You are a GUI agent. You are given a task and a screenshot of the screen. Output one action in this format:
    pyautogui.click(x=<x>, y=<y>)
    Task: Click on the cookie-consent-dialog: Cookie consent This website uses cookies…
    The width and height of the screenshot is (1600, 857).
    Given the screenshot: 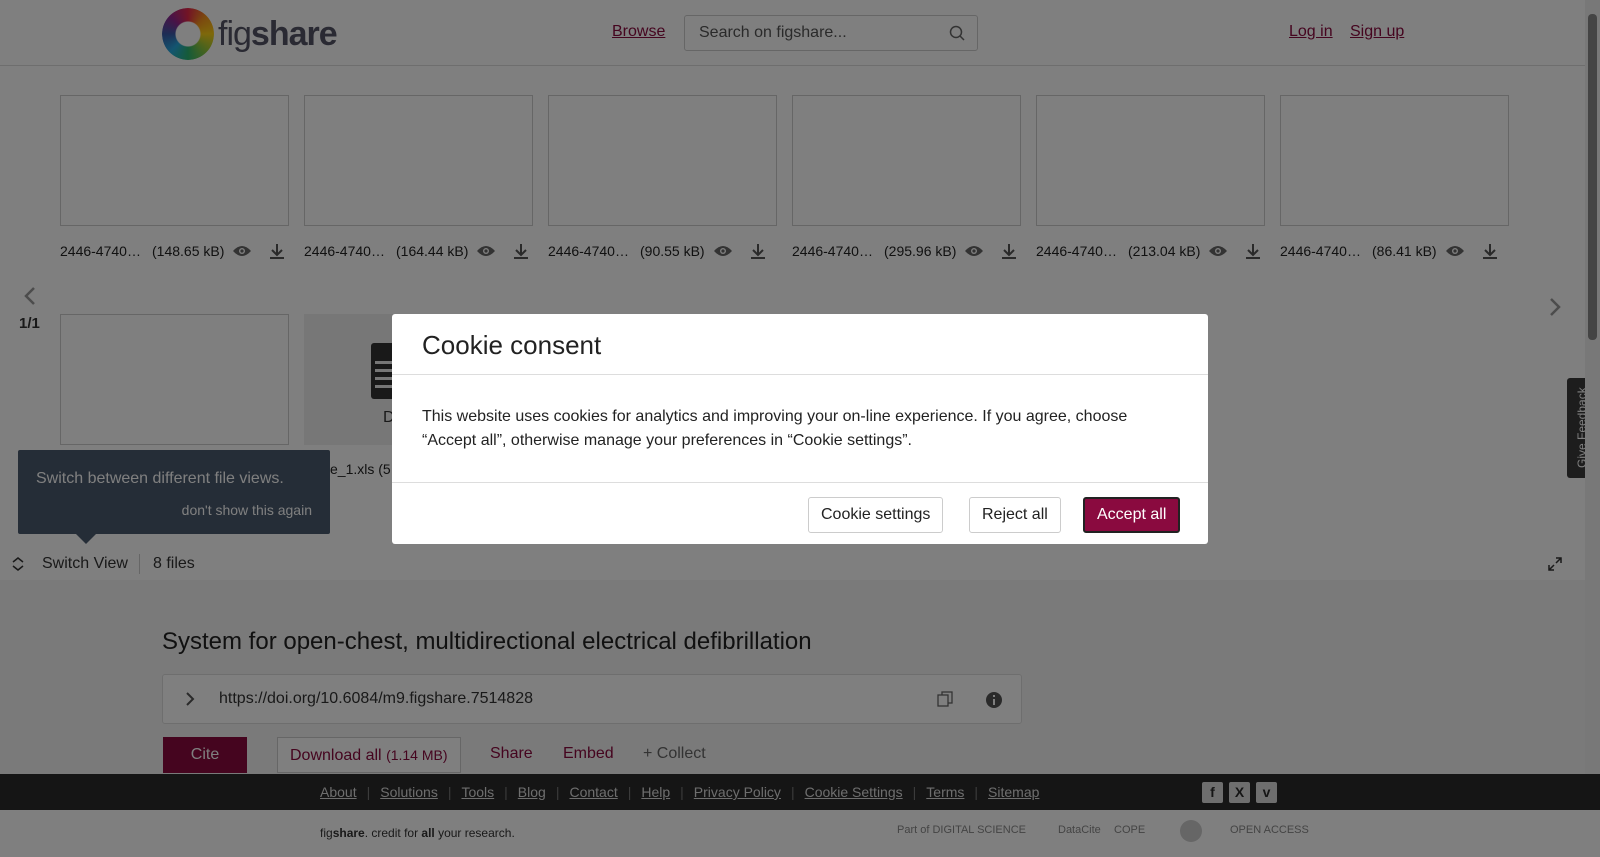 What is the action you would take?
    pyautogui.click(x=800, y=429)
    